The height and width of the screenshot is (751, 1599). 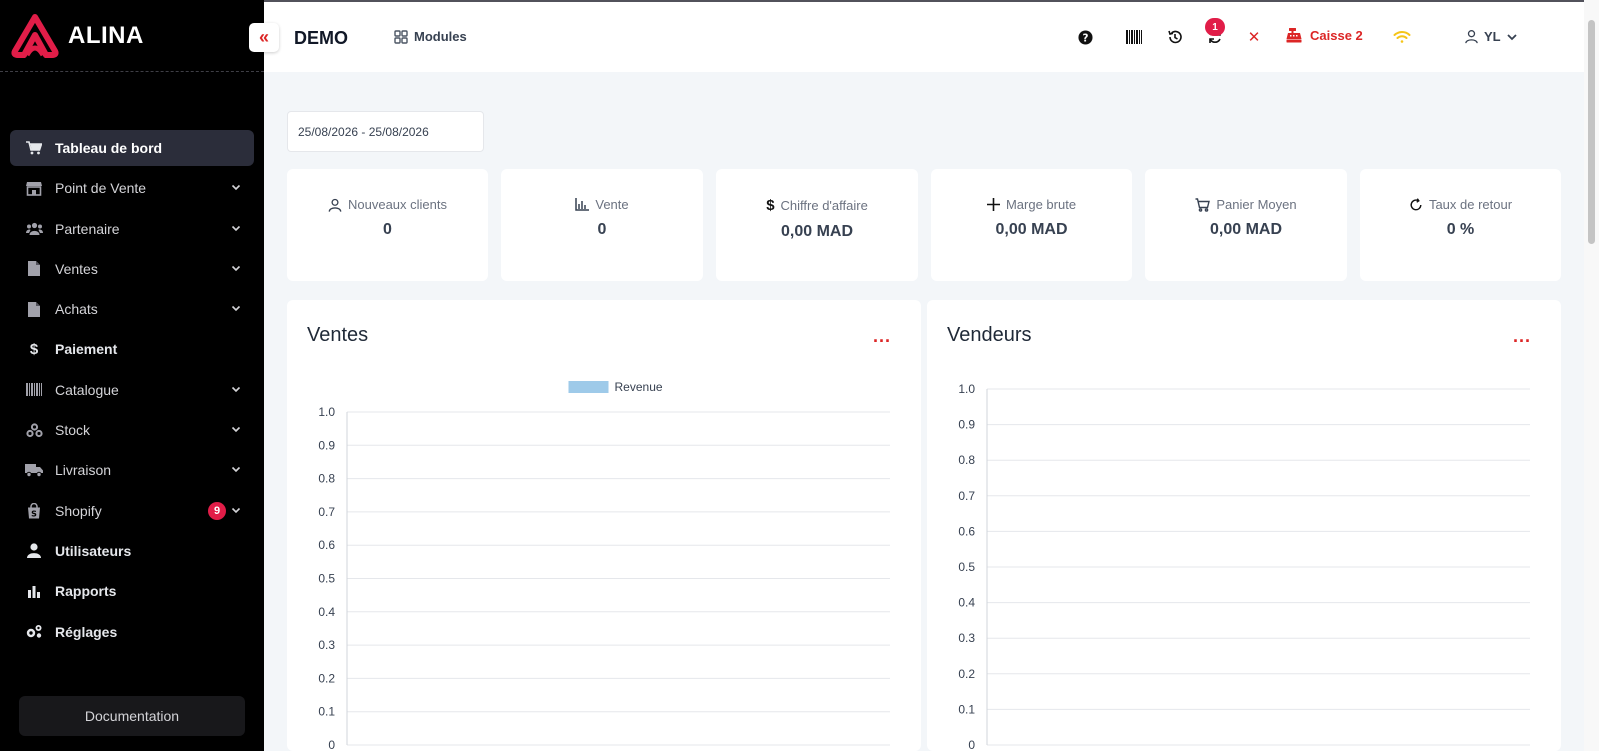 I want to click on bar-chart-outline-icon, so click(x=582, y=204).